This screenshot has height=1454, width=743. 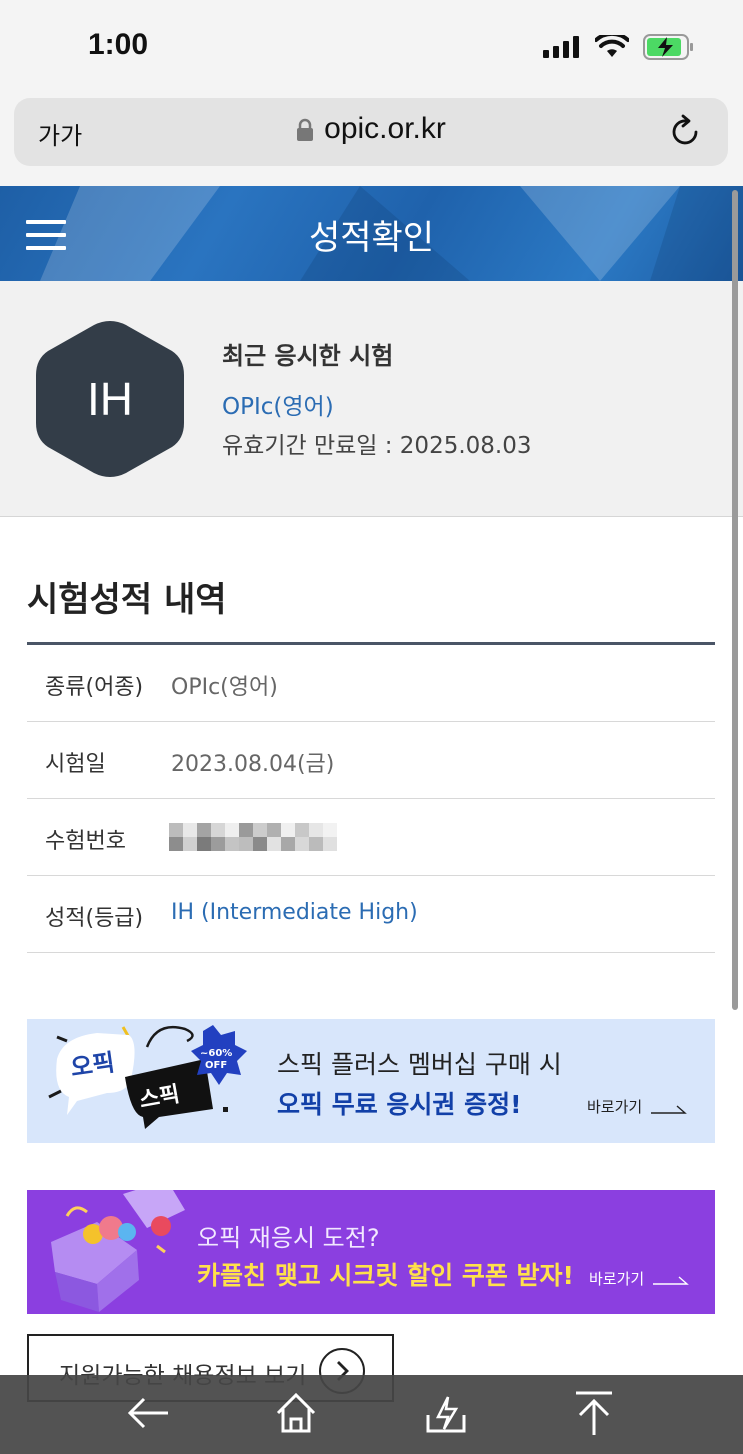 What do you see at coordinates (224, 687) in the screenshot?
I see `row-value: OPIc(영어)` at bounding box center [224, 687].